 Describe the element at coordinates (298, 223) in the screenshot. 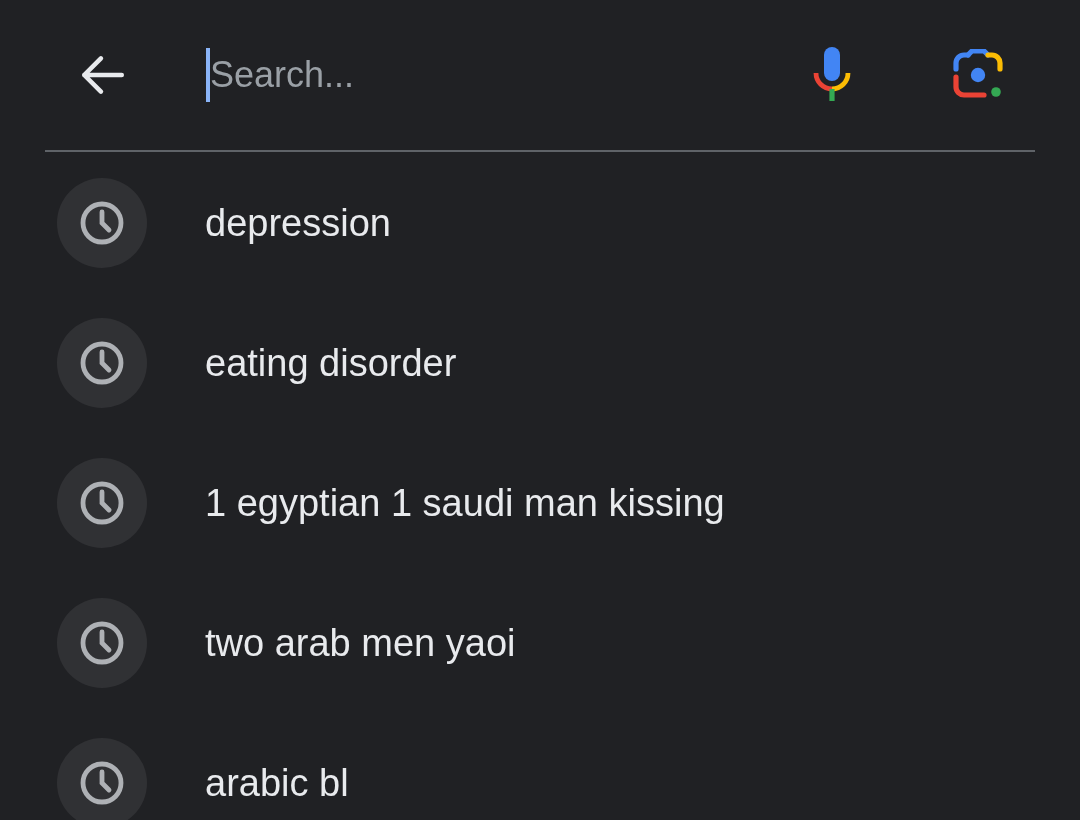

I see `history-query: depression` at that location.